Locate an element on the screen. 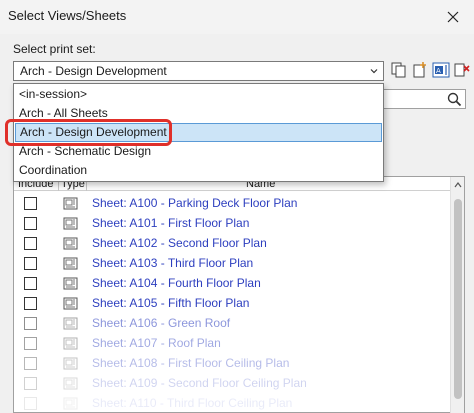 Image resolution: width=474 pixels, height=413 pixels. duplicate-set-icon is located at coordinates (398, 70).